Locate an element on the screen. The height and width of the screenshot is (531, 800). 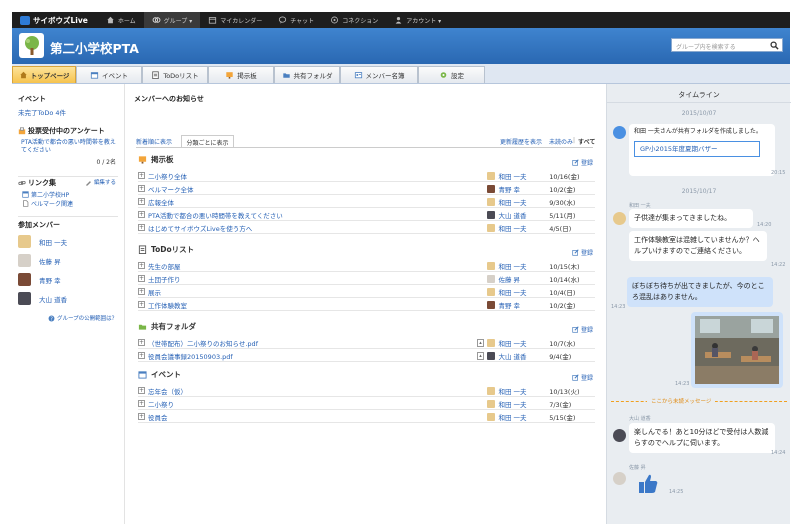
notice-title: 役員会 is located at coordinates (312, 417).